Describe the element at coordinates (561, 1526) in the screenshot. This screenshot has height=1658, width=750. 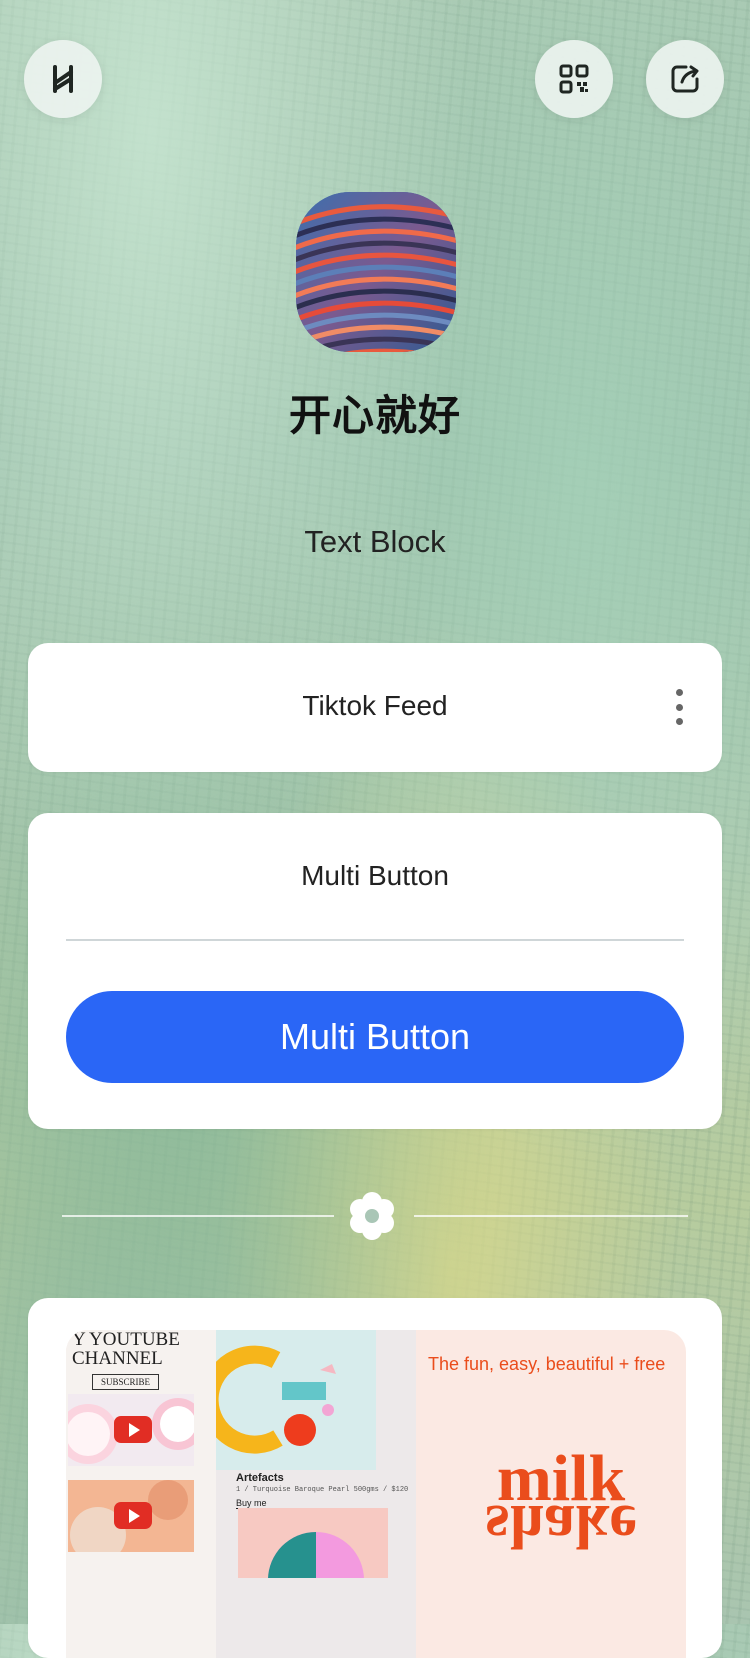
I see `milkshake-logo-bottom: shake` at that location.